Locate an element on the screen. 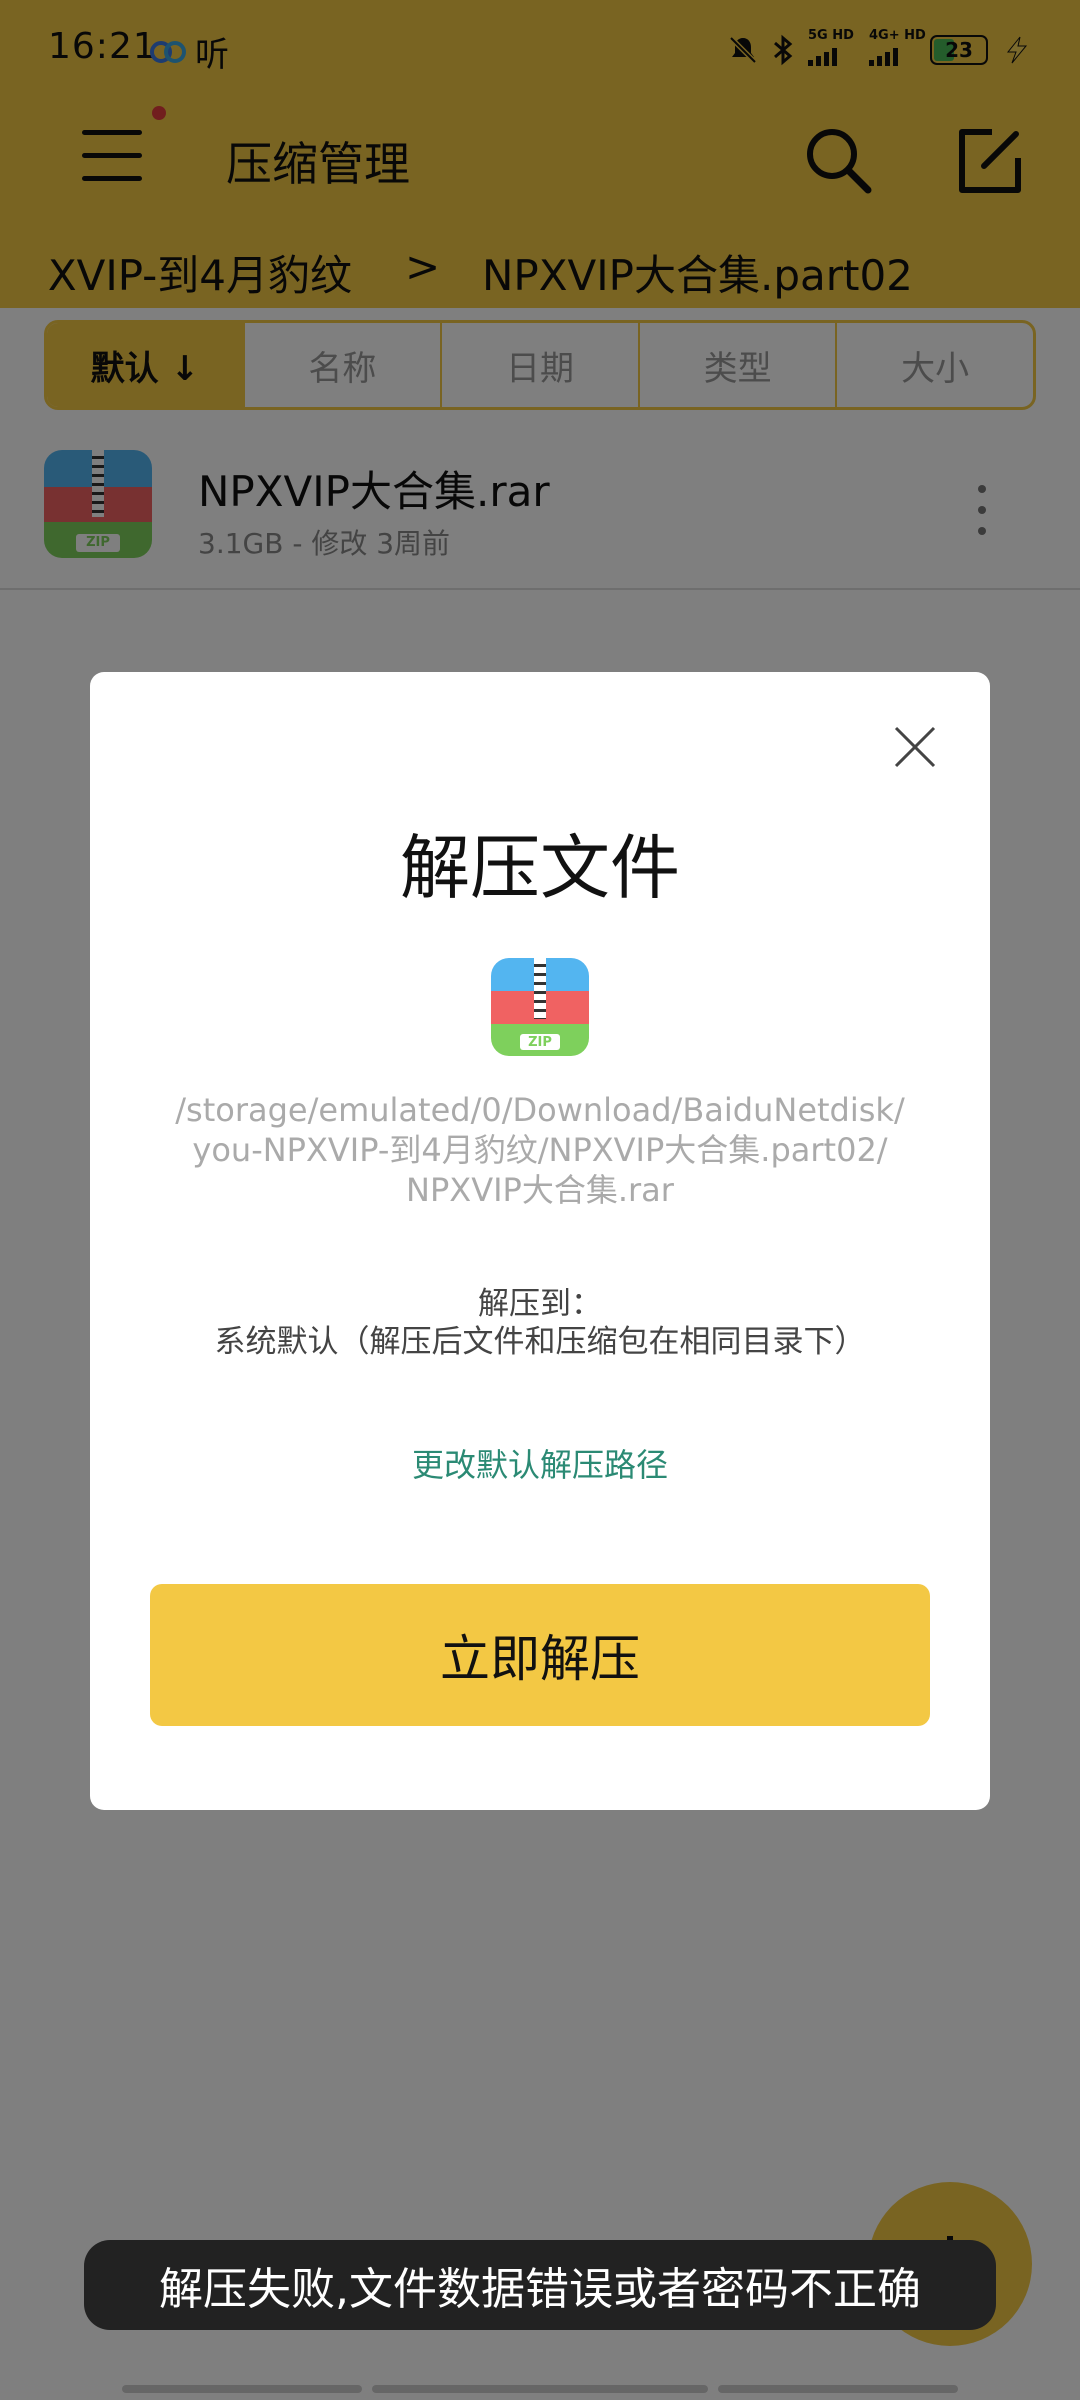 This screenshot has height=2400, width=1080. extract-target-value: 系统默认（解压后文件和压缩包在相同目录下） is located at coordinates (540, 1342).